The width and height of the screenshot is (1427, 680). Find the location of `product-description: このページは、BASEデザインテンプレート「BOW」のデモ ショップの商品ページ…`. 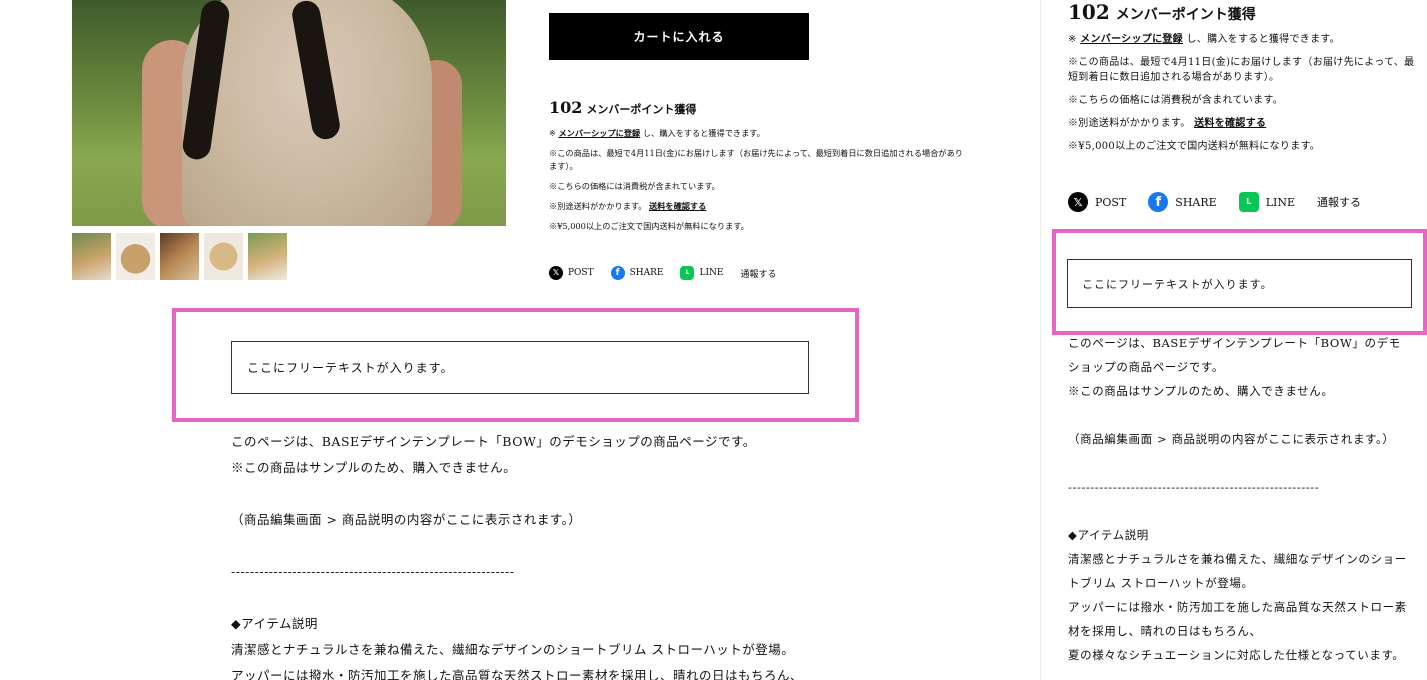

product-description: このページは、BASEデザインテンプレート「BOW」のデモ ショップの商品ページ… is located at coordinates (1243, 499).